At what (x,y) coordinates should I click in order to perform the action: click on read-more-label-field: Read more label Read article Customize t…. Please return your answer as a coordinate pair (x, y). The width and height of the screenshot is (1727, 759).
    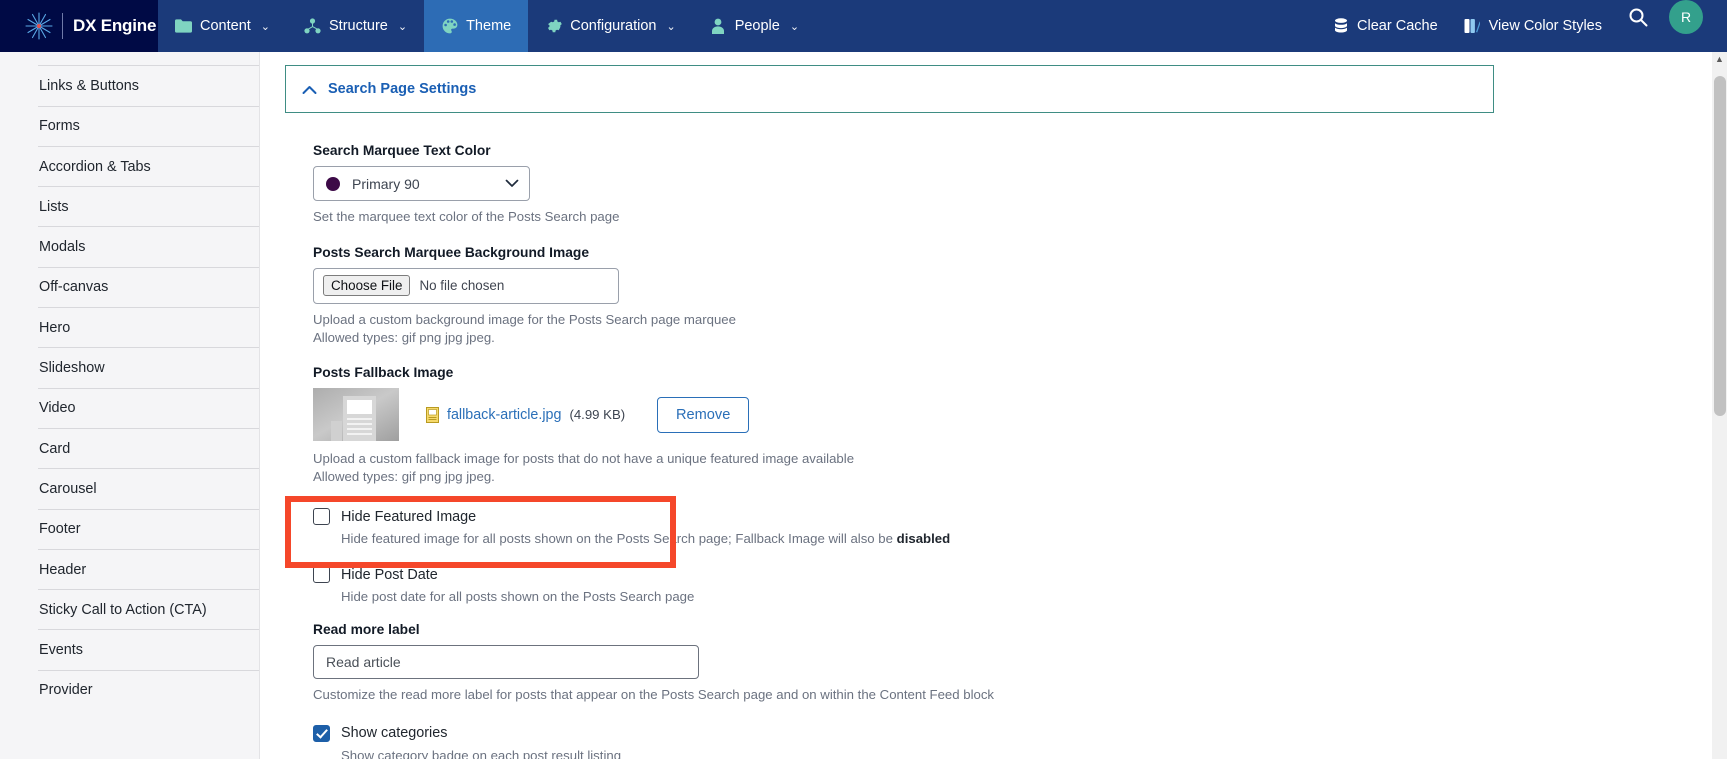
    Looking at the image, I should click on (903, 663).